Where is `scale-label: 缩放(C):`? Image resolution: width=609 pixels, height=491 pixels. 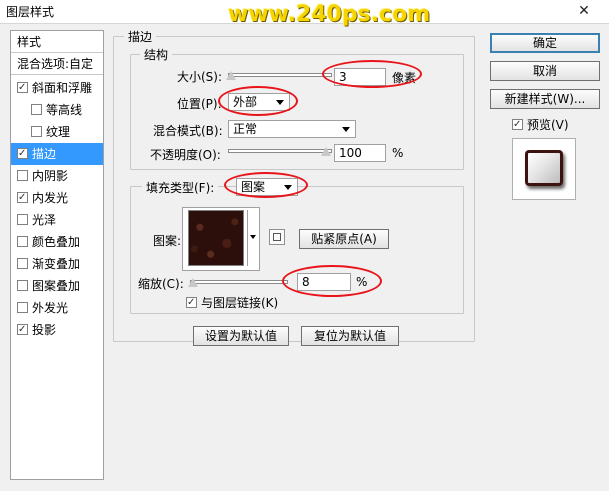 scale-label: 缩放(C): is located at coordinates (161, 284).